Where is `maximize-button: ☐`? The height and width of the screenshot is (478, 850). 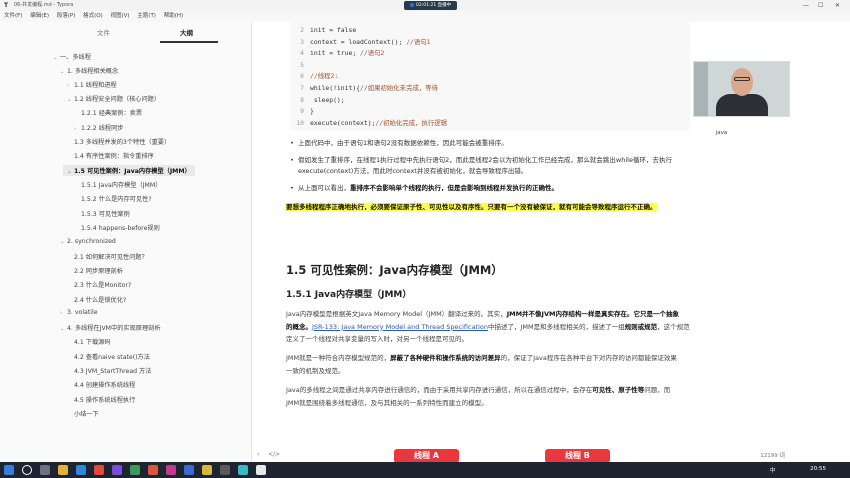 maximize-button: ☐ is located at coordinates (820, 5).